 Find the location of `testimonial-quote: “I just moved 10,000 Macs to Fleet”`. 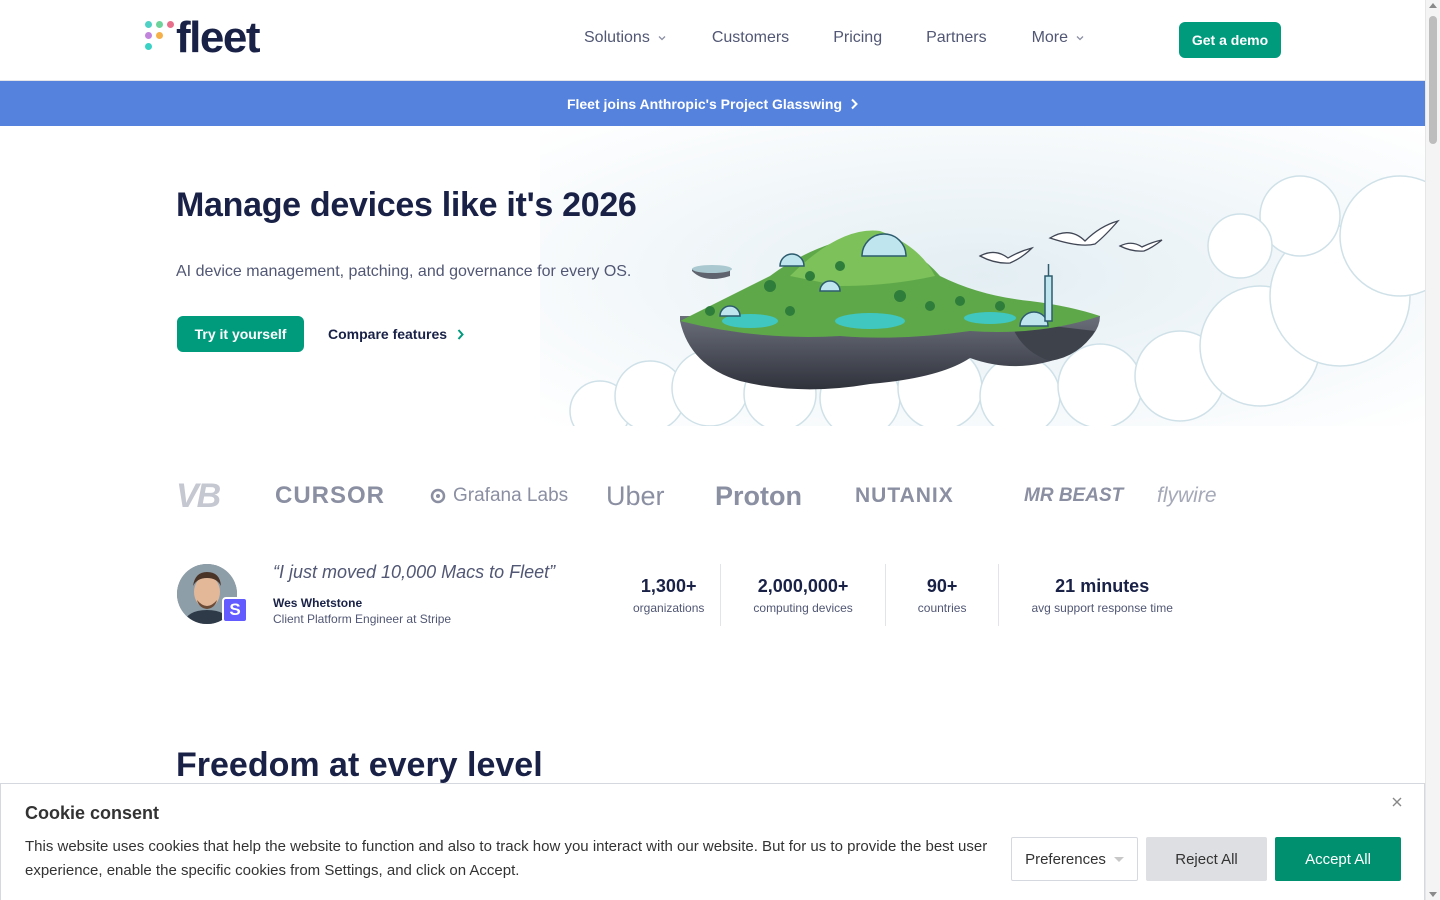

testimonial-quote: “I just moved 10,000 Macs to Fleet” is located at coordinates (414, 572).